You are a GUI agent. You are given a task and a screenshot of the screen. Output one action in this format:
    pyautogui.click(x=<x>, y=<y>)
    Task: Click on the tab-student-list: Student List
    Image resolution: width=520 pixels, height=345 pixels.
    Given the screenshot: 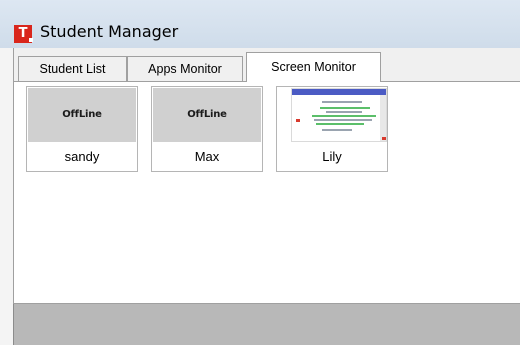 What is the action you would take?
    pyautogui.click(x=72, y=68)
    